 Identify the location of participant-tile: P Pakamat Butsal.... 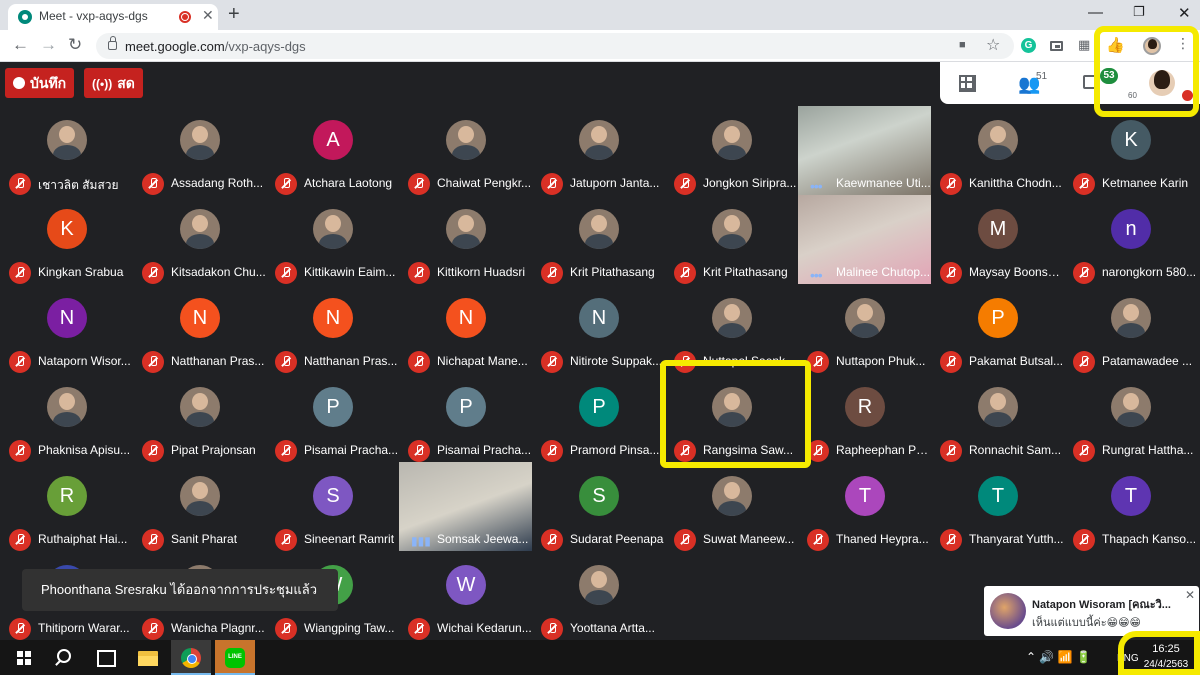
(997, 328).